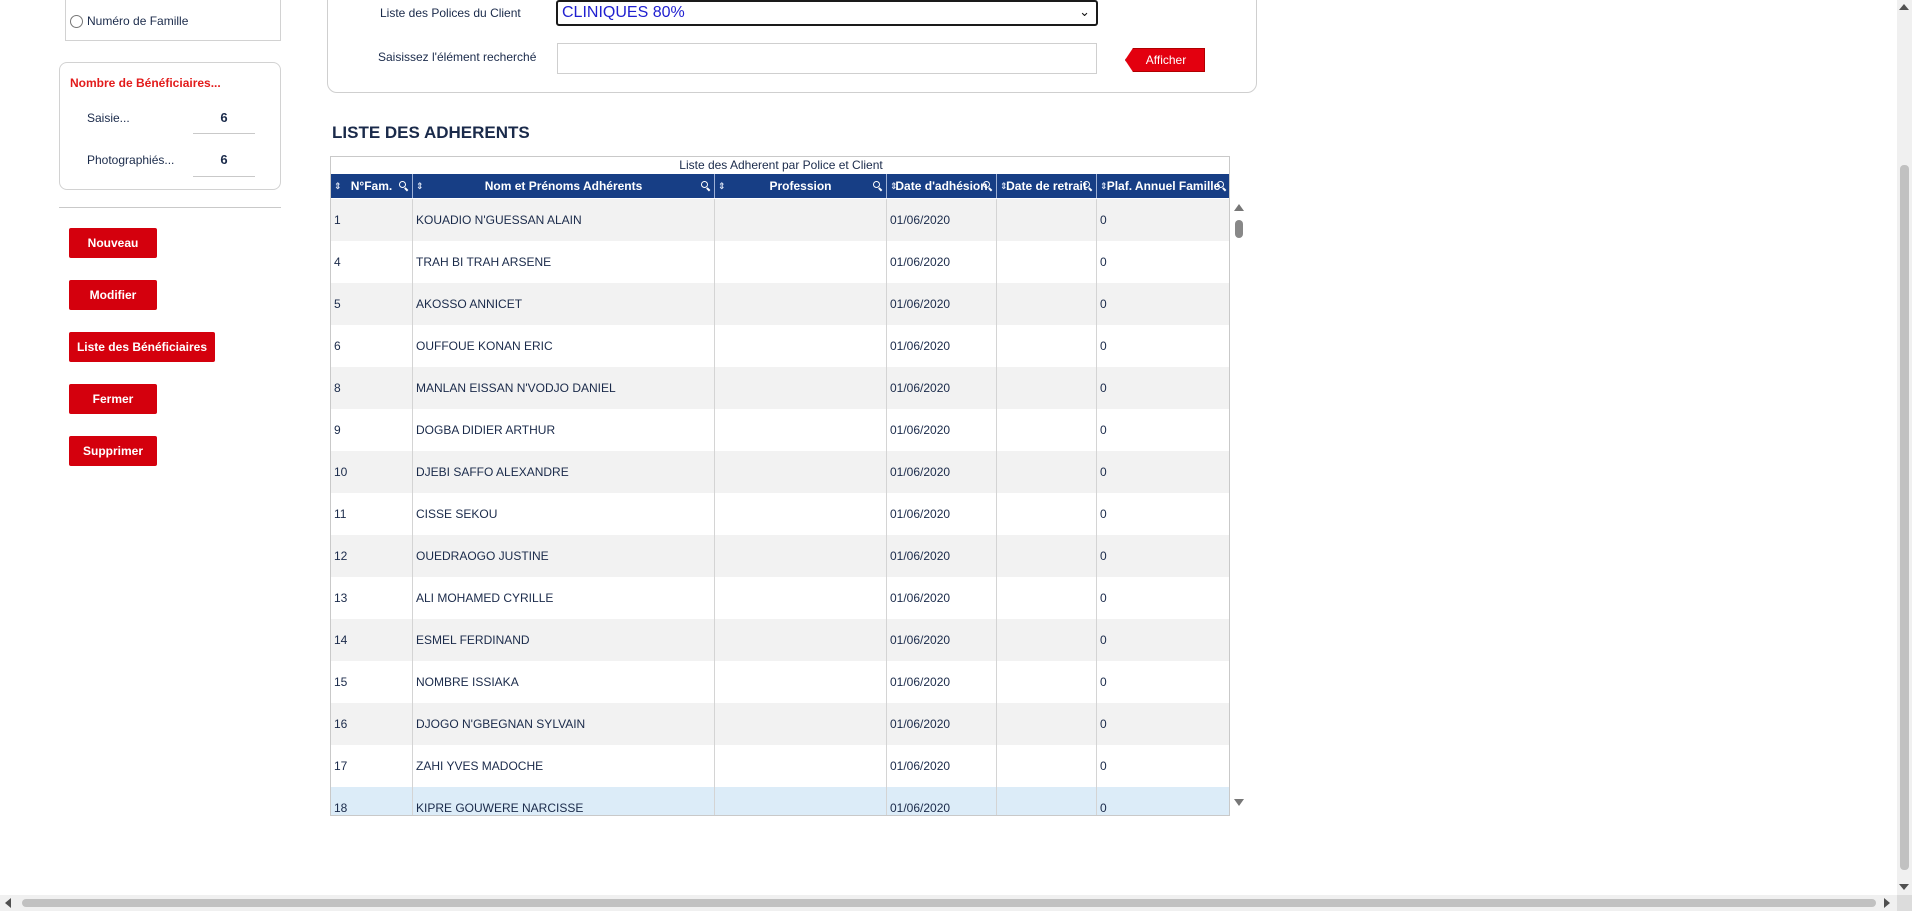  Describe the element at coordinates (1239, 207) in the screenshot. I see `grid-scroll-up-icon` at that location.